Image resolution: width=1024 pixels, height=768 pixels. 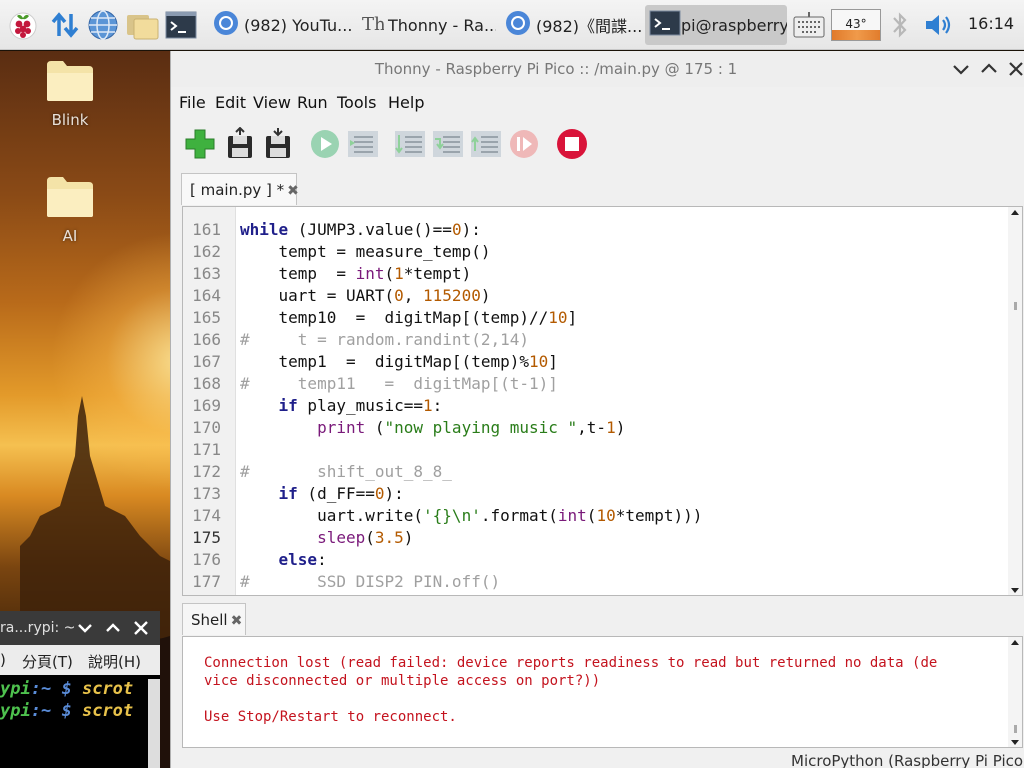 What do you see at coordinates (206, 493) in the screenshot?
I see `line-number: 173` at bounding box center [206, 493].